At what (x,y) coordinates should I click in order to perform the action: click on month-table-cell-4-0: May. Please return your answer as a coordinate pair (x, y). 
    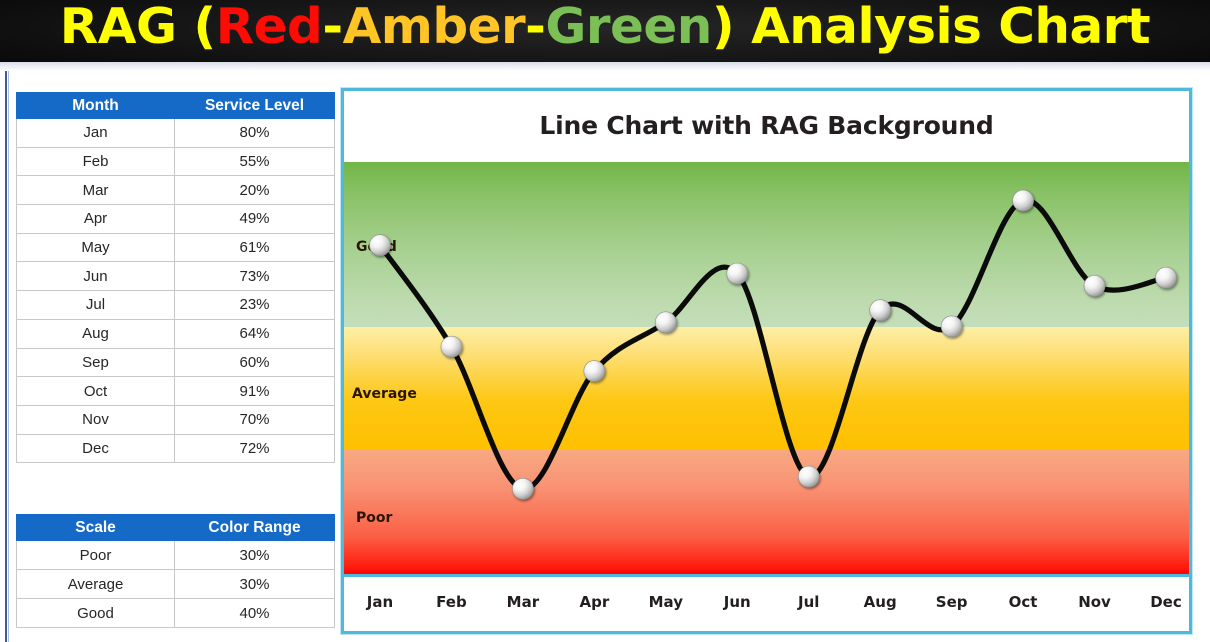
    Looking at the image, I should click on (95, 247).